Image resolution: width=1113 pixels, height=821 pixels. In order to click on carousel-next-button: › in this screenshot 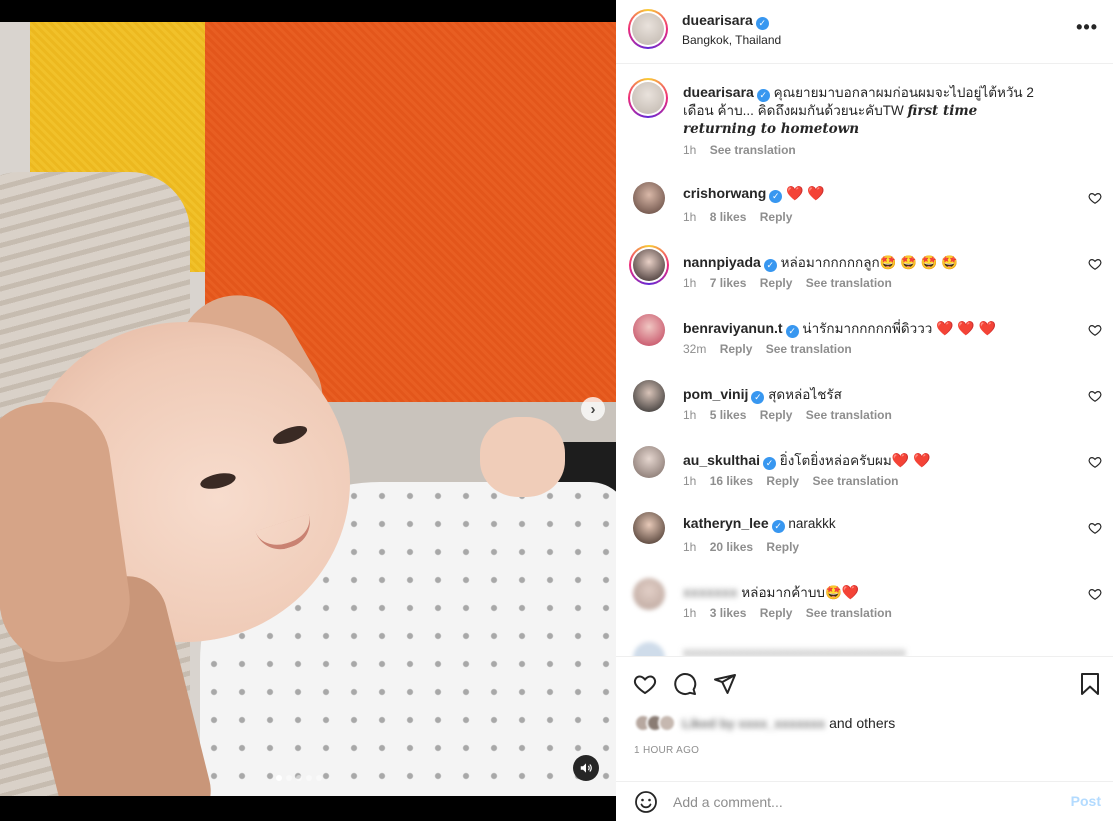, I will do `click(593, 409)`.